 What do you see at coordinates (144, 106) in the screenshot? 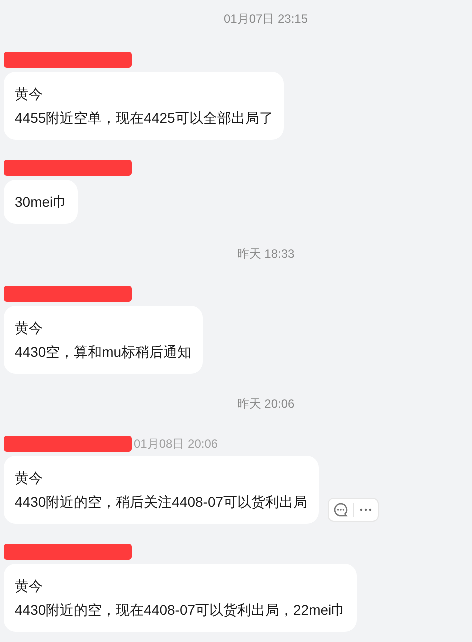
I see `message-bubble: 黄今 4455附近空单，现在4425可以全部出局了` at bounding box center [144, 106].